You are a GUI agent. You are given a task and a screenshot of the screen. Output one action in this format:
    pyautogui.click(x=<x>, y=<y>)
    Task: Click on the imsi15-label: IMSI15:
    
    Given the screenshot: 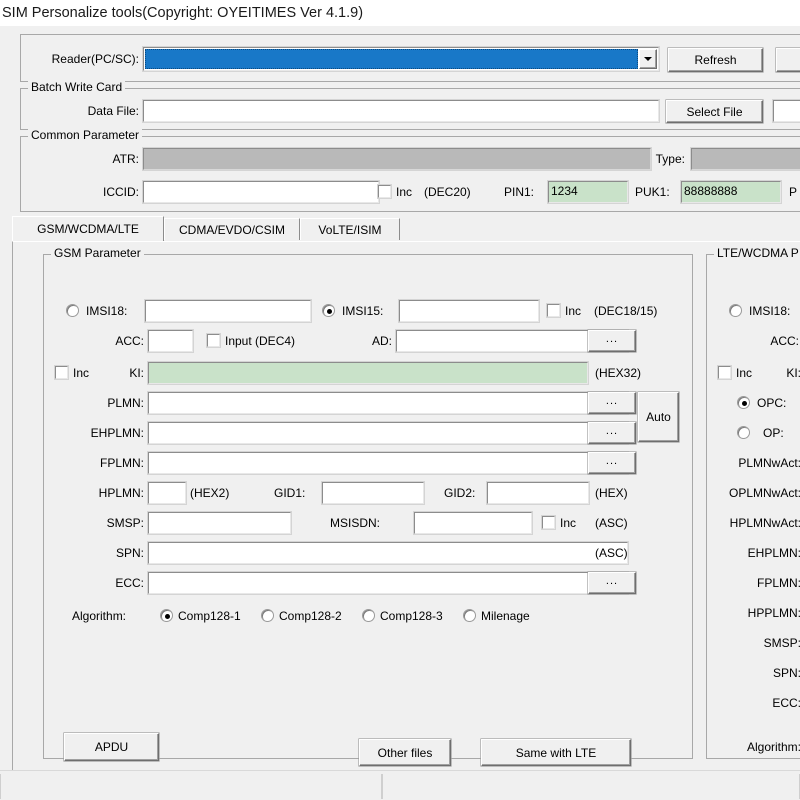 What is the action you would take?
    pyautogui.click(x=363, y=311)
    